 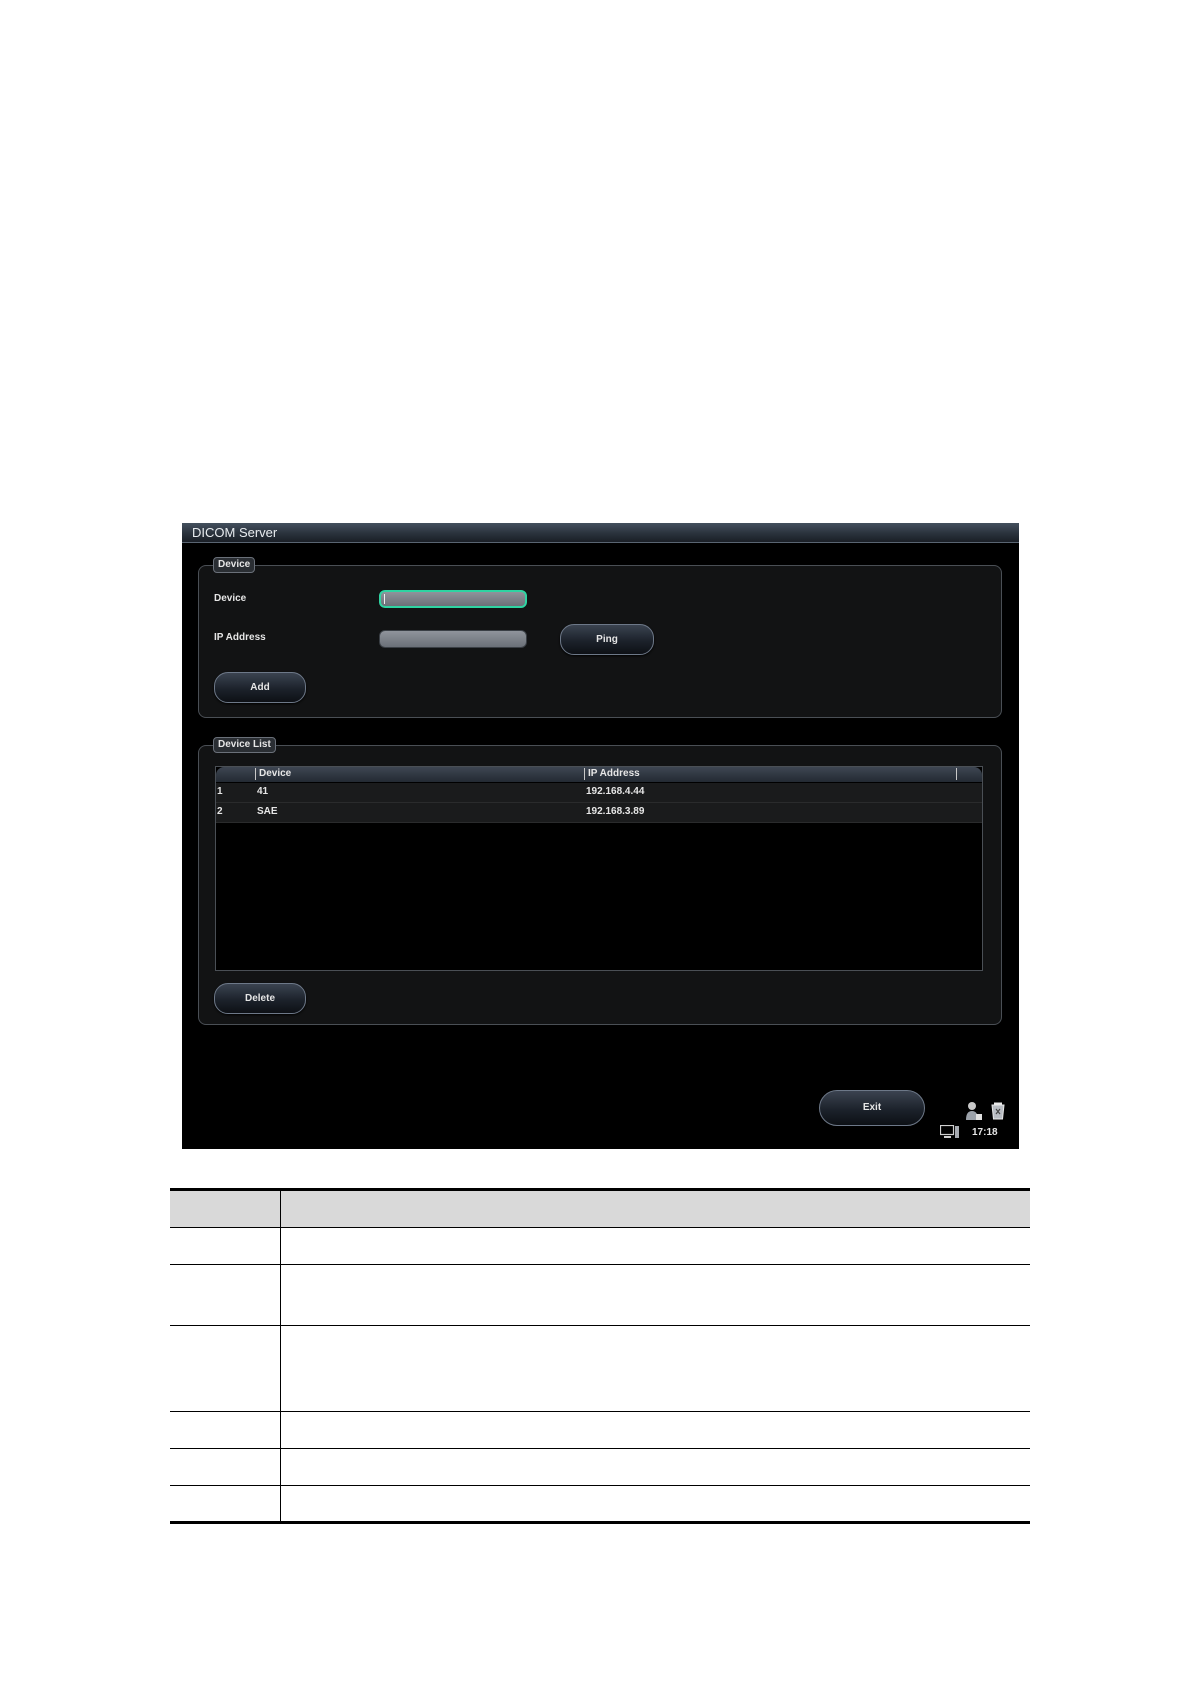 I want to click on device-table-header: Device IP Address, so click(x=599, y=774).